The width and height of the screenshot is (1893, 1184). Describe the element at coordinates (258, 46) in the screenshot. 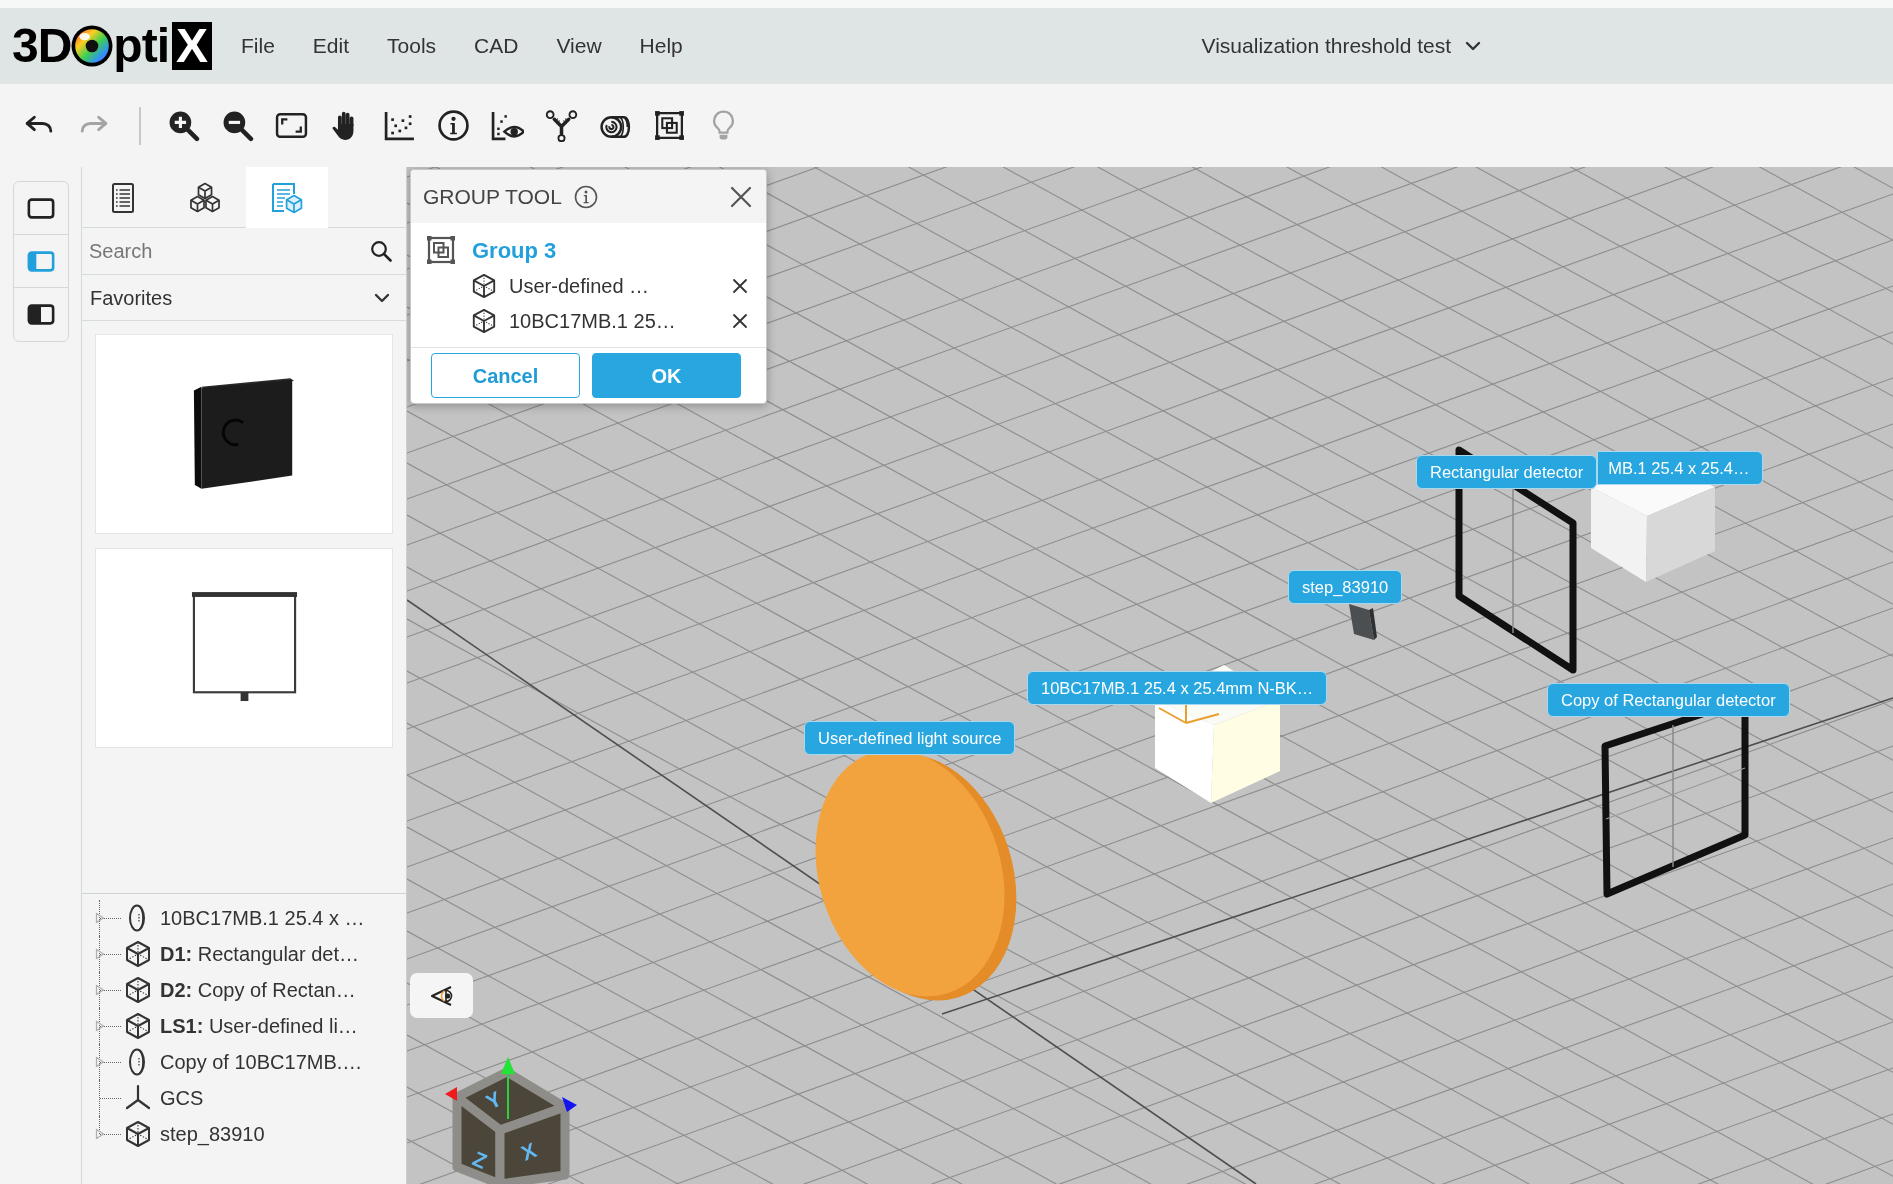

I see `menu-item: File` at that location.